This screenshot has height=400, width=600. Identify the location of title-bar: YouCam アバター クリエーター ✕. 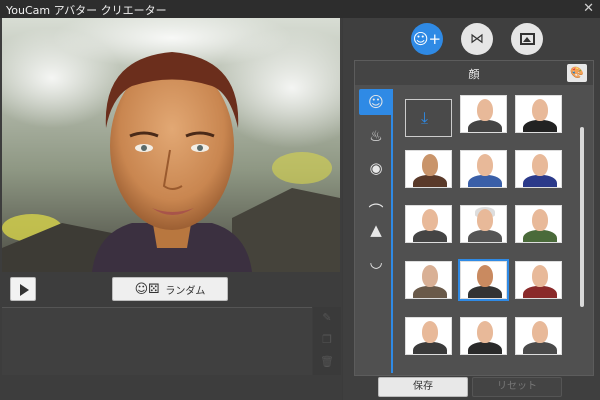
(300, 9).